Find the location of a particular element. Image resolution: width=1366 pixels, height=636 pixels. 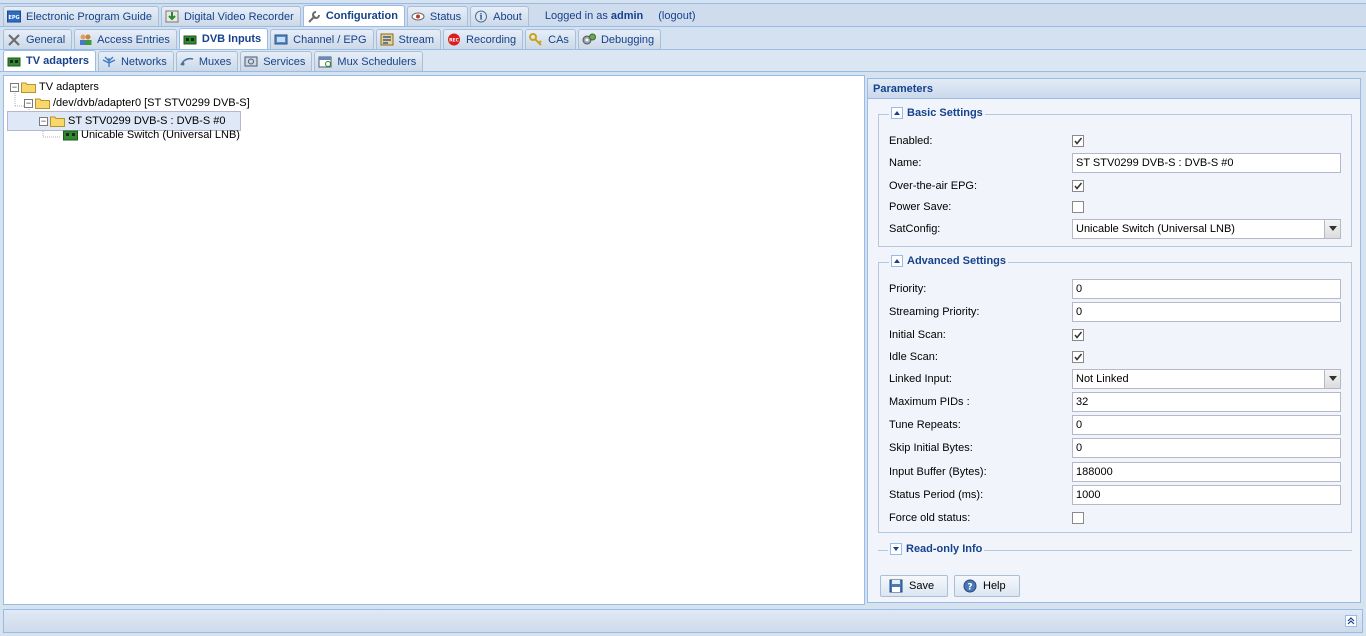

tab-cas-label: CAs is located at coordinates (558, 39).